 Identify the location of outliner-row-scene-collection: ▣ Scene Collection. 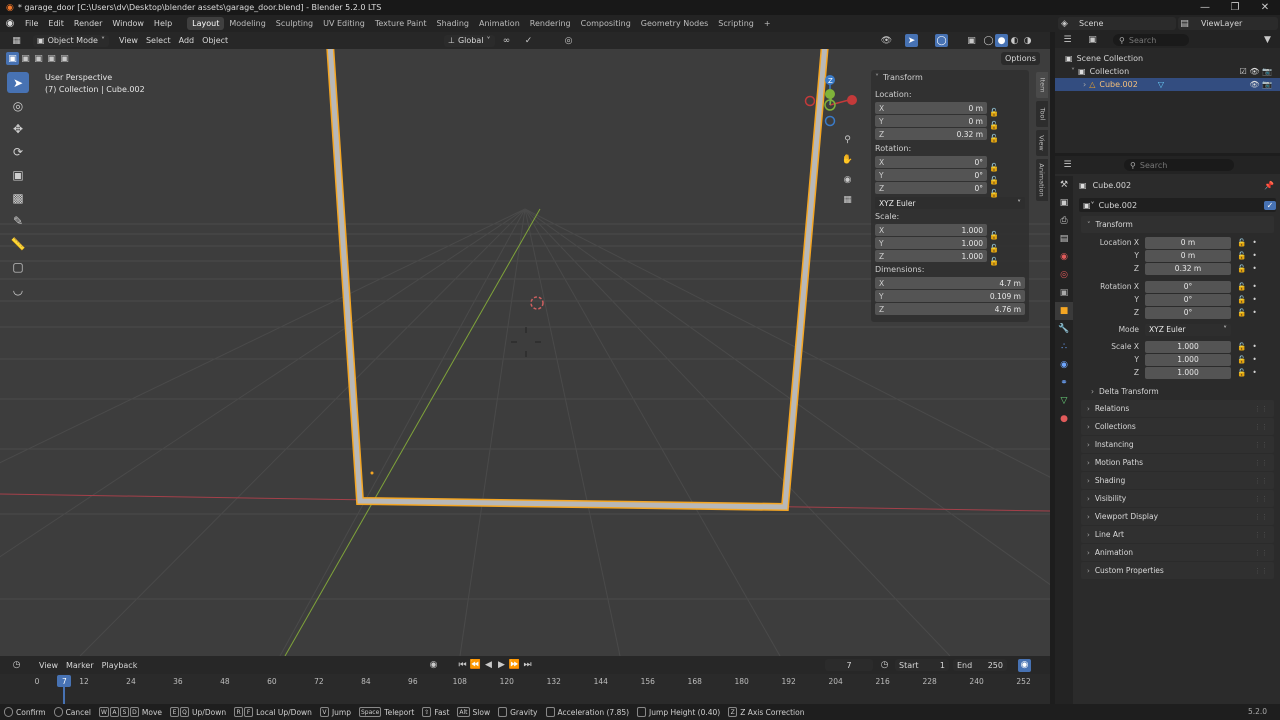
(1167, 58).